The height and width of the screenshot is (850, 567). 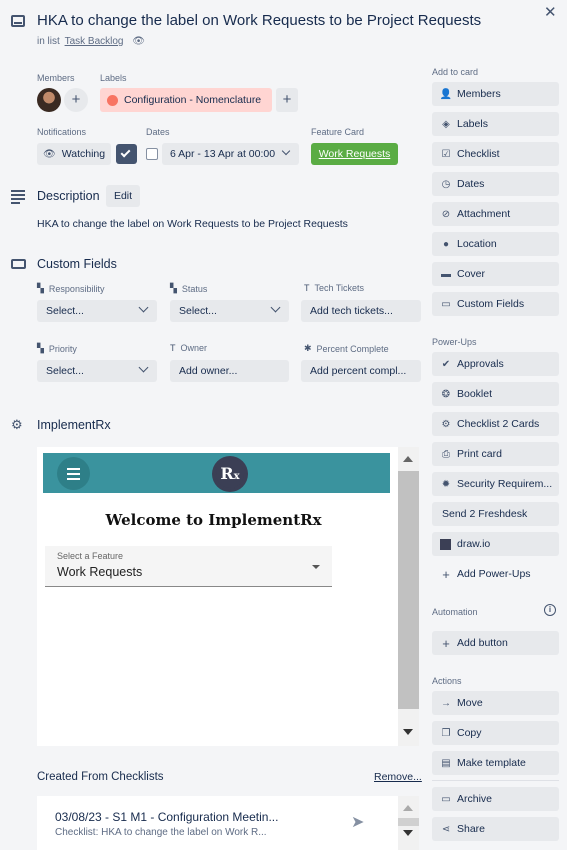 I want to click on tag-icon: ◈, so click(x=446, y=124).